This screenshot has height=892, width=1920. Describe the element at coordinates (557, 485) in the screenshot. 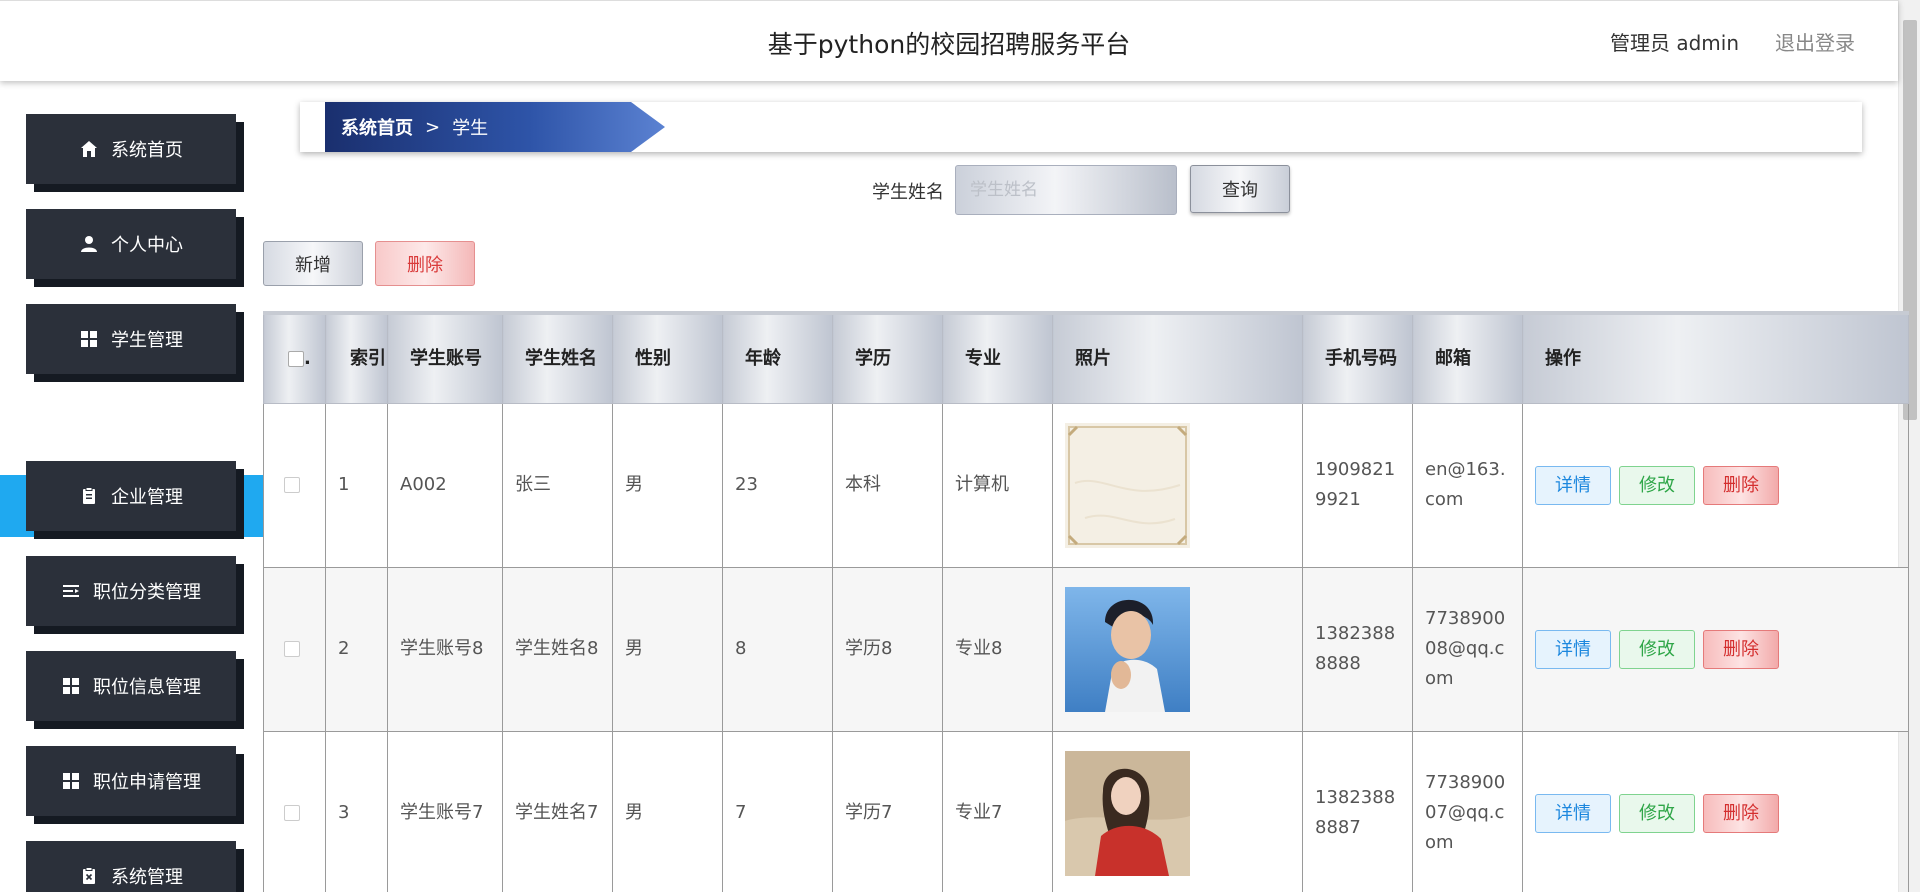

I see `cell-name: 张三` at that location.